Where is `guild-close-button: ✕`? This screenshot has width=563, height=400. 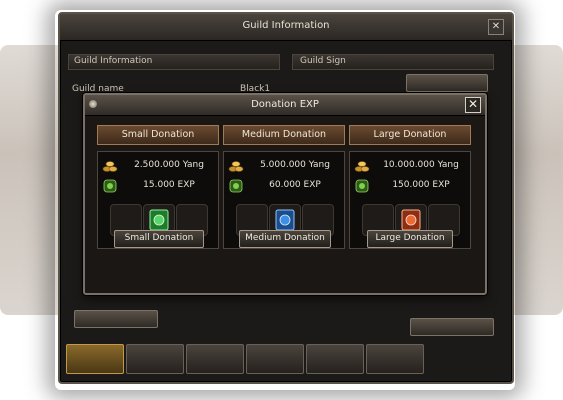 guild-close-button: ✕ is located at coordinates (496, 27).